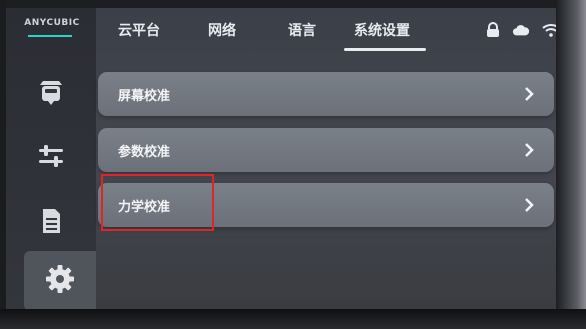 This screenshot has height=329, width=586. Describe the element at coordinates (549, 30) in the screenshot. I see `wifi-icon` at that location.